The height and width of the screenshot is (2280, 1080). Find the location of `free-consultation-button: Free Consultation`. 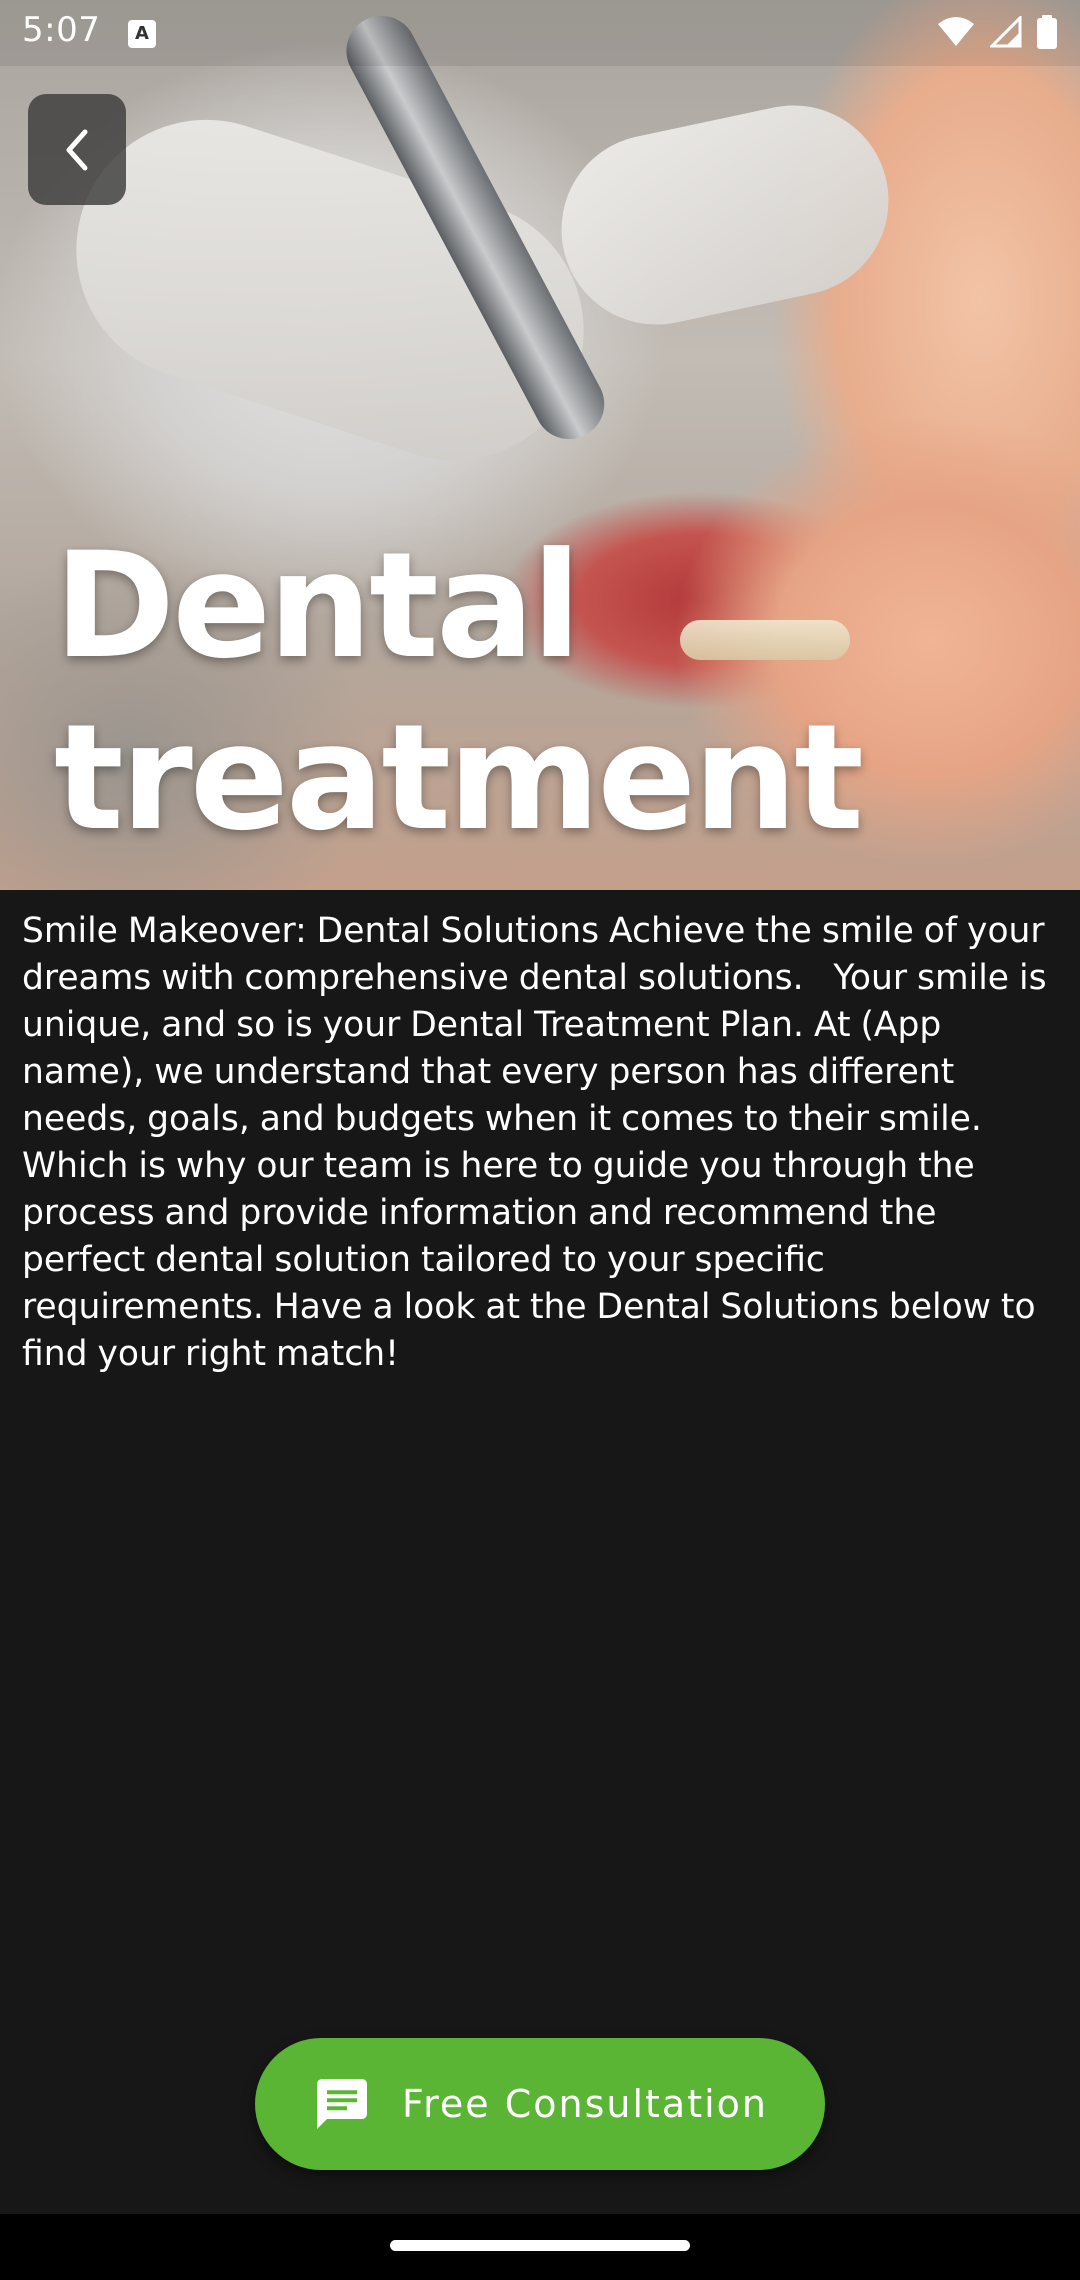

free-consultation-button: Free Consultation is located at coordinates (540, 2104).